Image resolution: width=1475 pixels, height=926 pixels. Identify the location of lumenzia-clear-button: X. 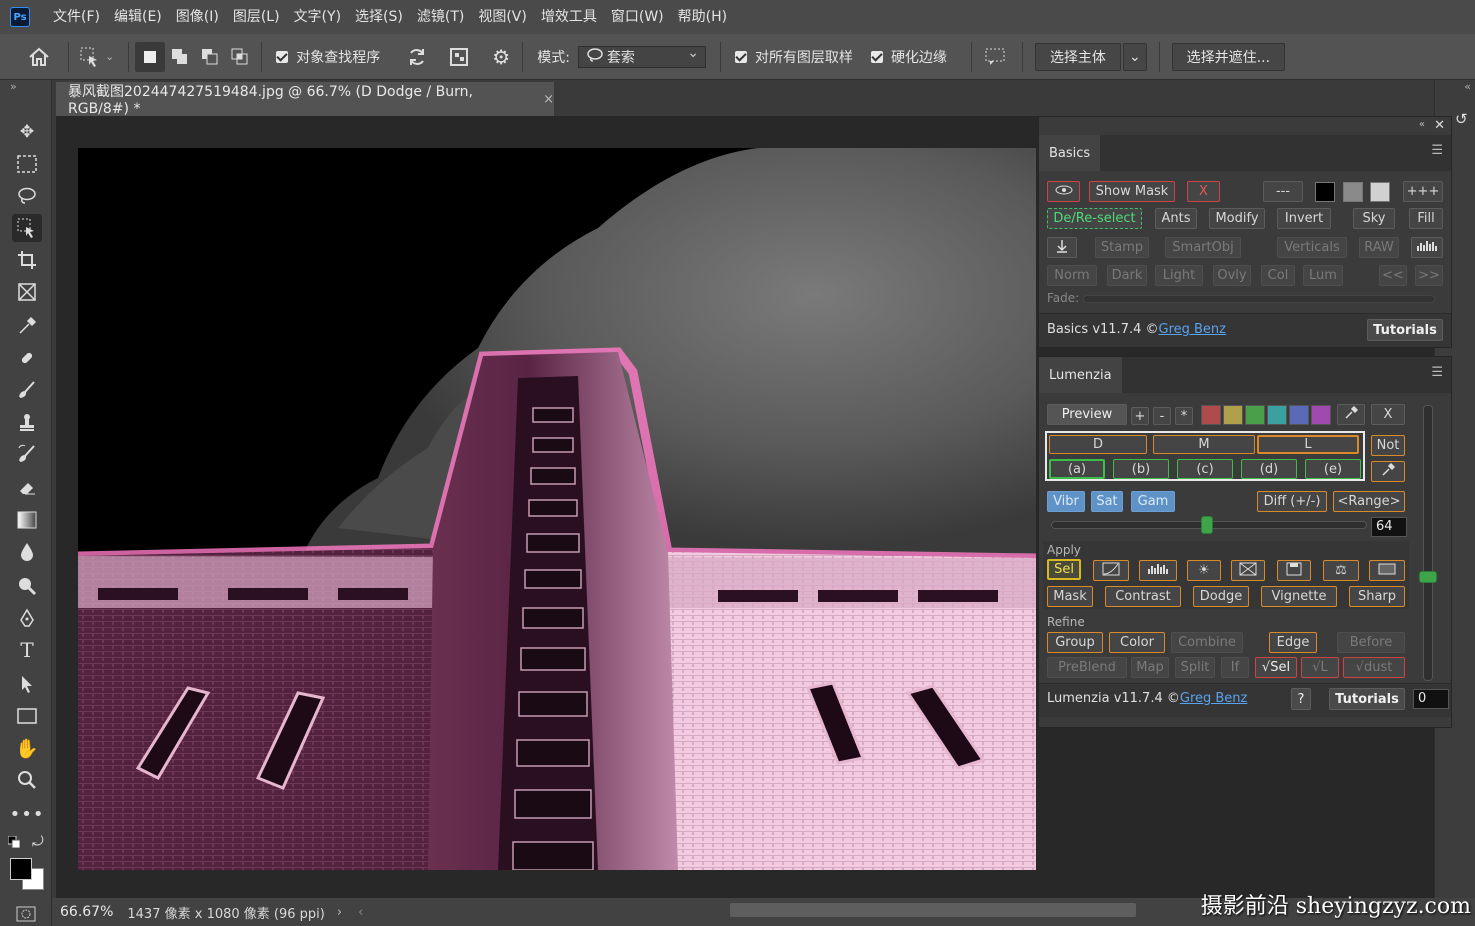
(1388, 414).